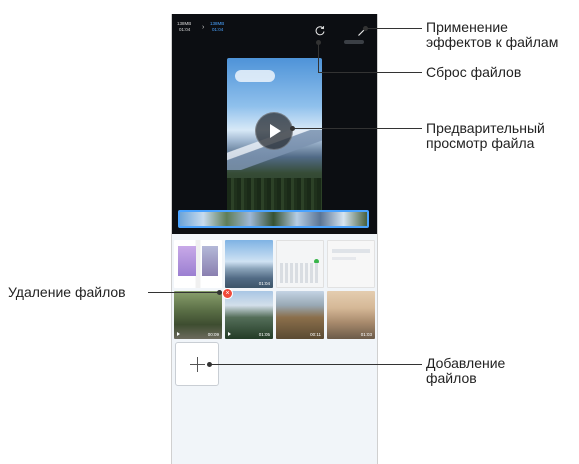  I want to click on play-icon, so click(275, 131).